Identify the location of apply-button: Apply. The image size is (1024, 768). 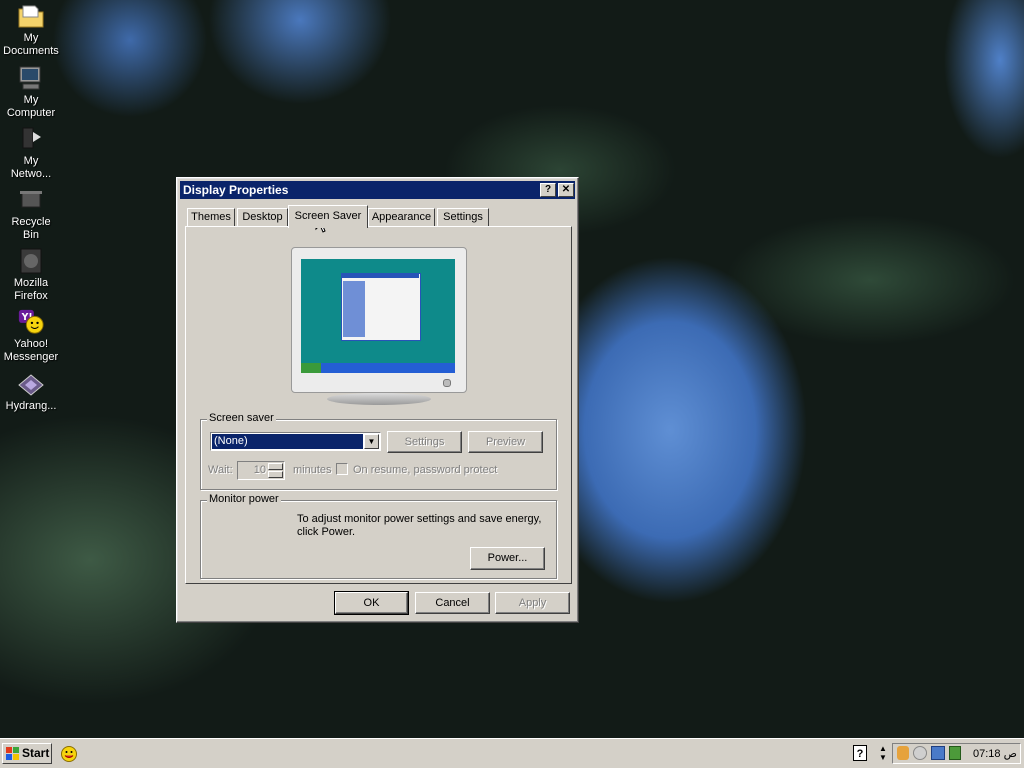
(532, 603).